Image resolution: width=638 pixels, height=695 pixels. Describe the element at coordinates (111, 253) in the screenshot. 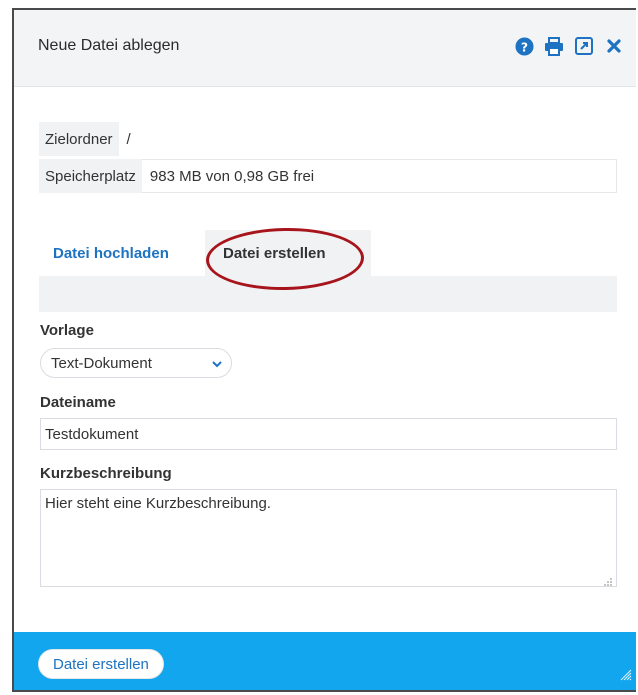

I see `tab-upload-file: Datei hochladen` at that location.